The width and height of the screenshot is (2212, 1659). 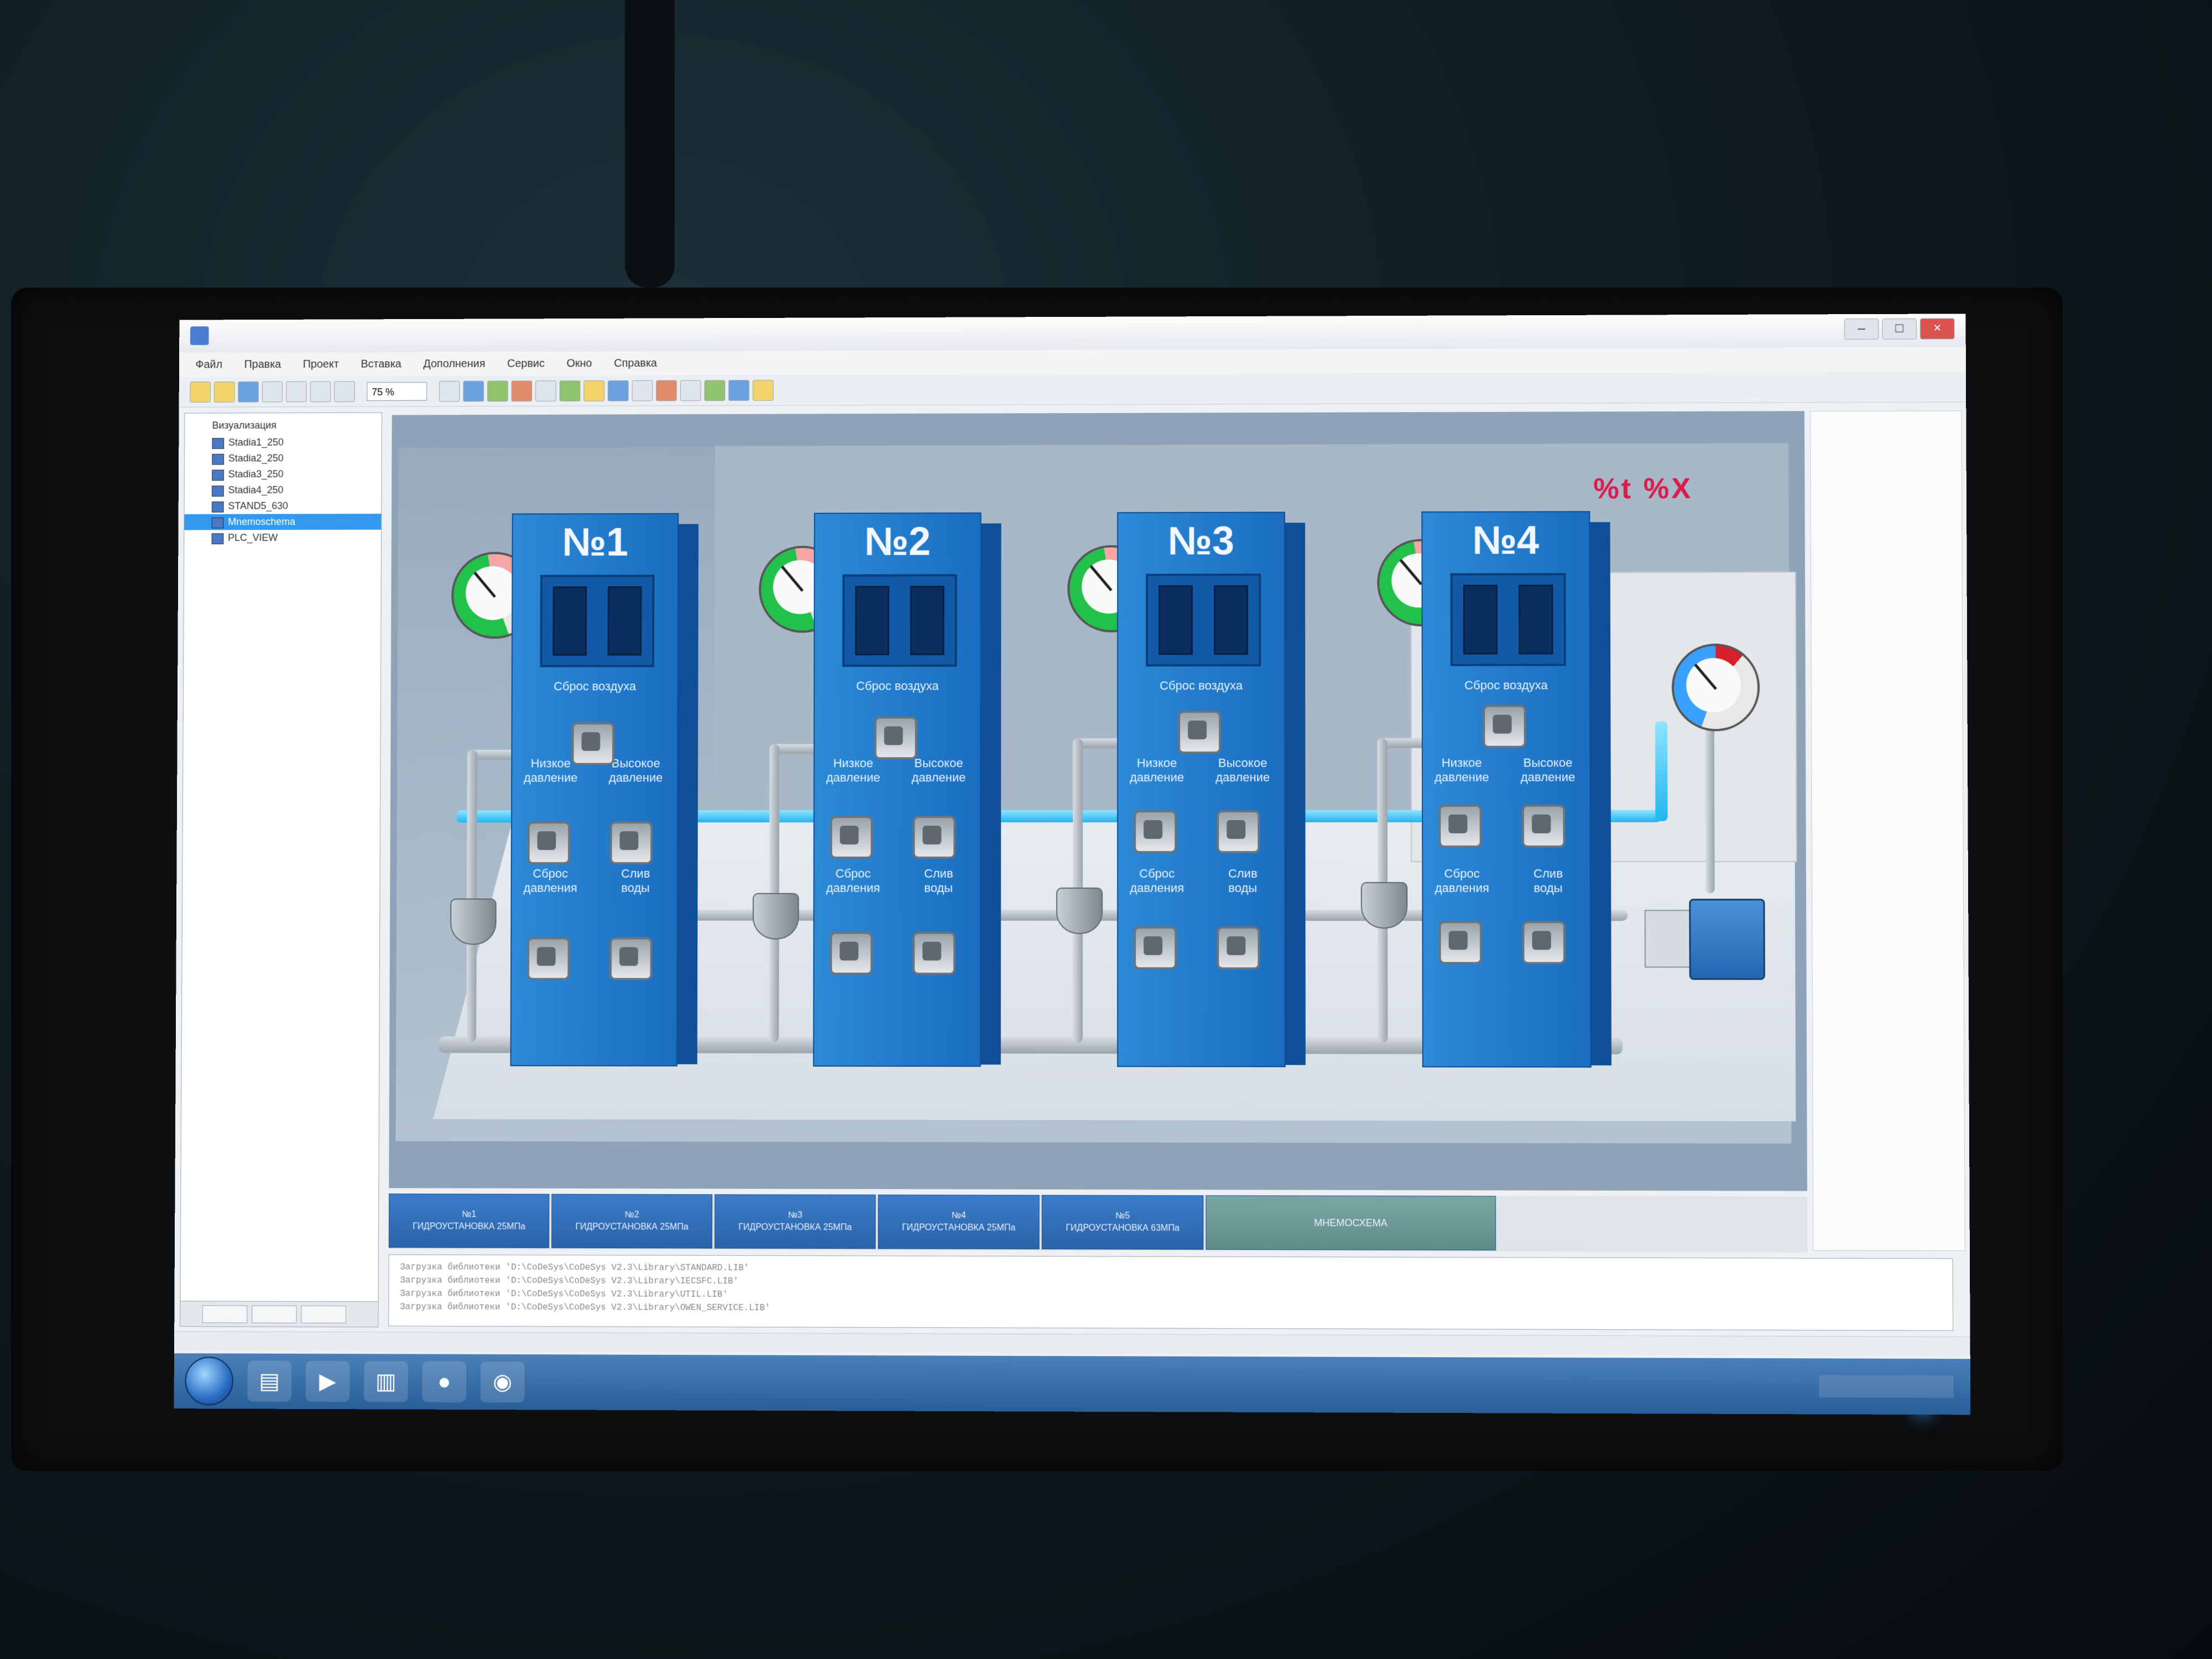 What do you see at coordinates (580, 363) in the screenshot?
I see `menu-window: Окно` at bounding box center [580, 363].